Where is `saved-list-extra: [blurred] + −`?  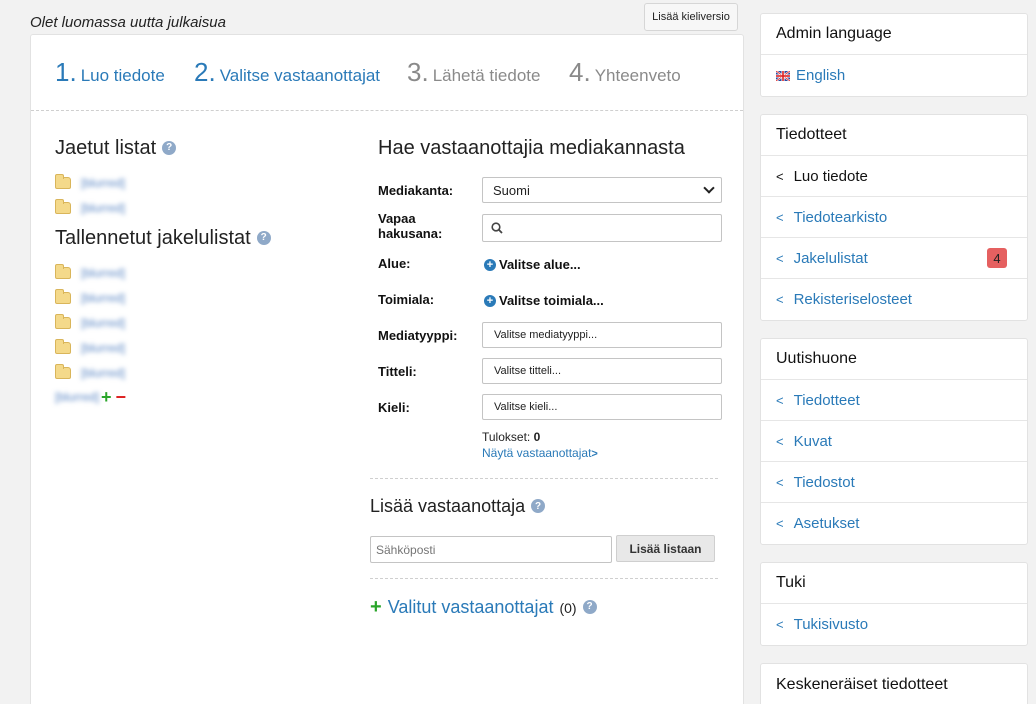
saved-list-extra: [blurred] + − is located at coordinates (91, 397).